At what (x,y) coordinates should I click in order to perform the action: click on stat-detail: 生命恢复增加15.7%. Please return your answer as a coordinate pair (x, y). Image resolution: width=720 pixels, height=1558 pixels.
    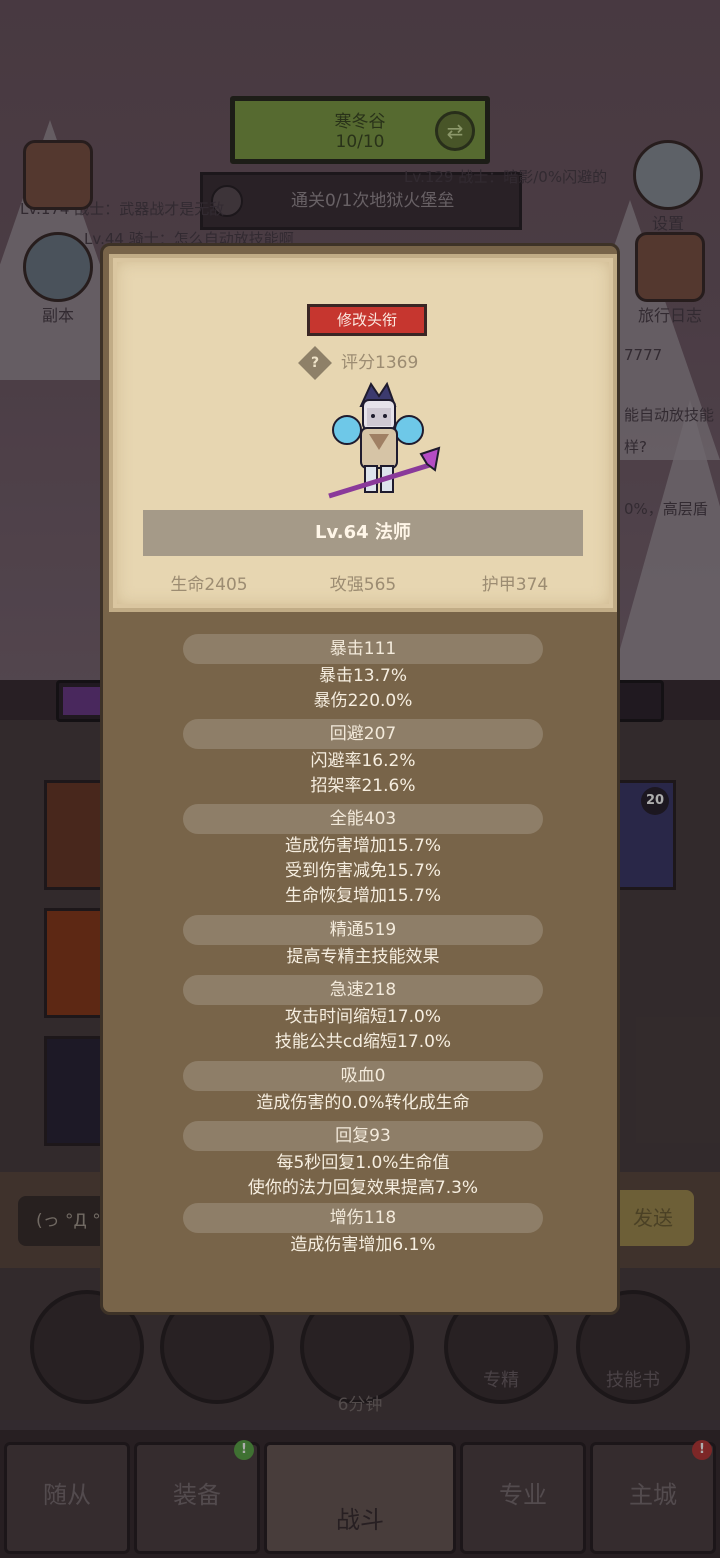
    Looking at the image, I should click on (362, 896).